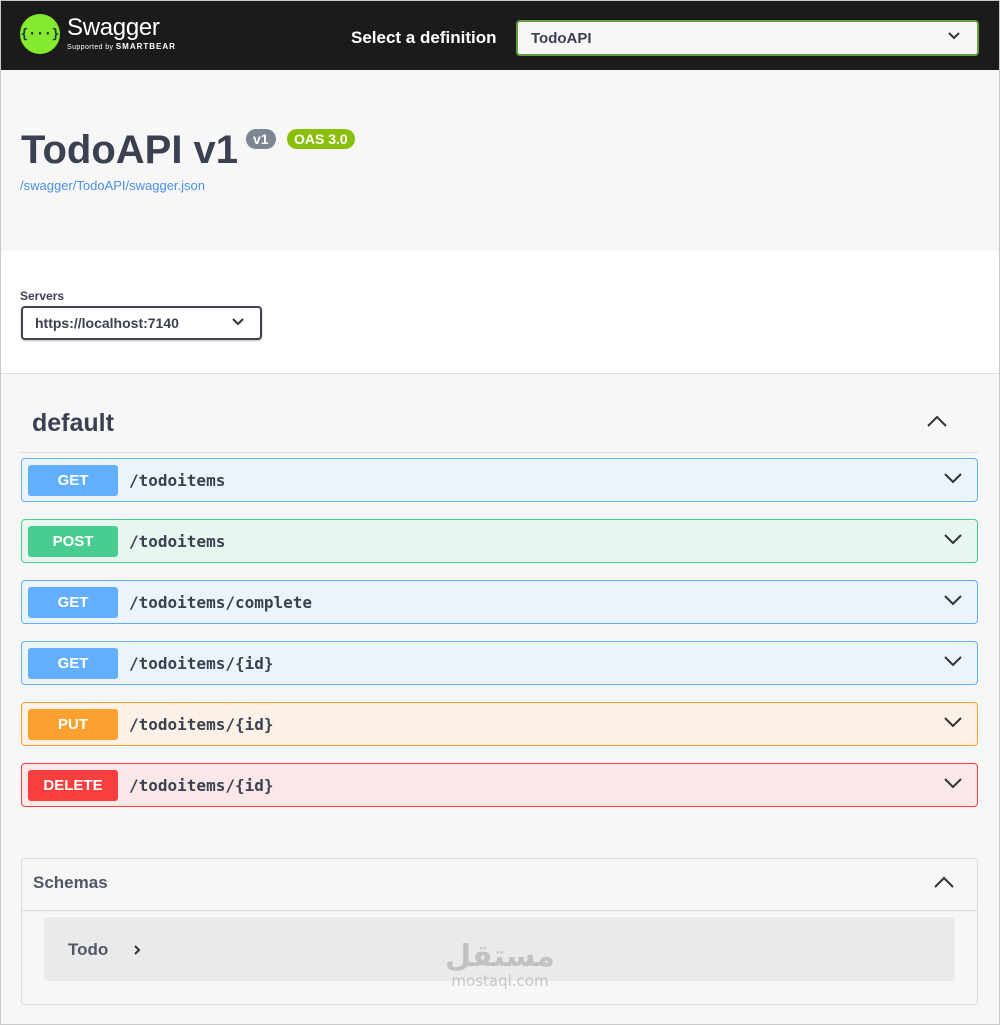 Image resolution: width=1000 pixels, height=1025 pixels. What do you see at coordinates (499, 724) in the screenshot?
I see `operation-row: PUT /todoitems/{id}` at bounding box center [499, 724].